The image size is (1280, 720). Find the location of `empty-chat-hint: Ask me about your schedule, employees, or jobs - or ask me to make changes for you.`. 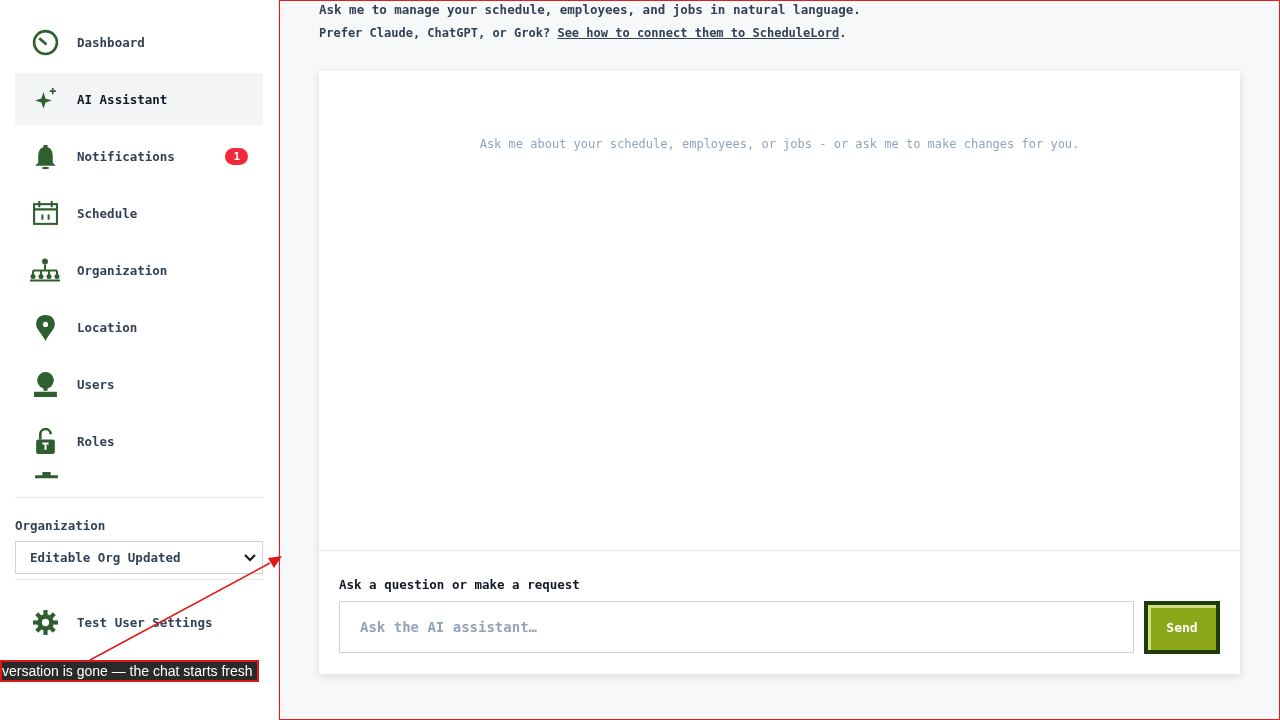

empty-chat-hint: Ask me about your schedule, employees, or jobs - or ask me to make changes for you. is located at coordinates (779, 145).